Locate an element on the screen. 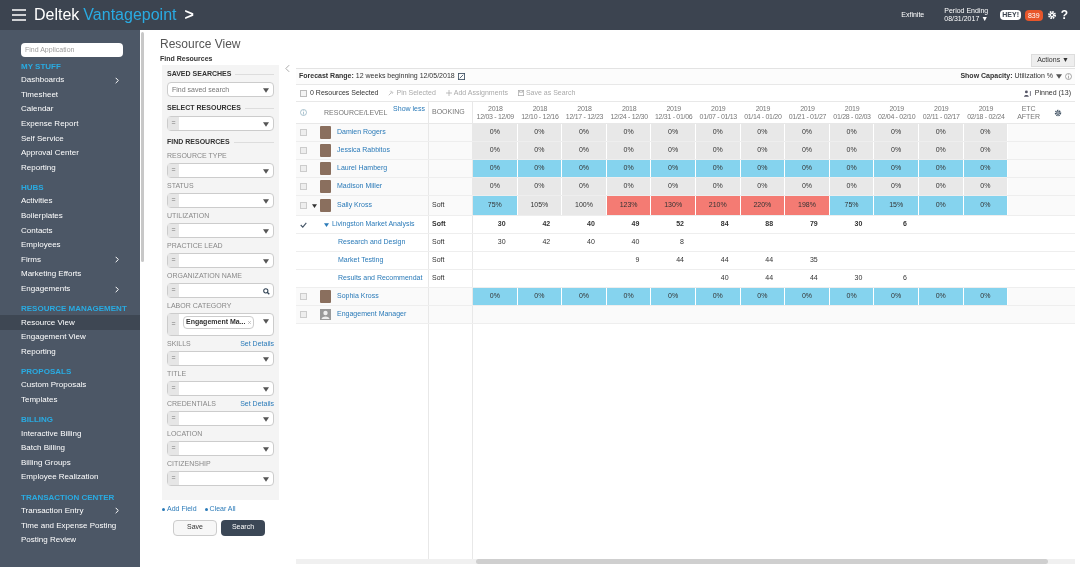 This screenshot has height=567, width=1080. section-heading: TRANSACTION CENTER is located at coordinates (68, 497).